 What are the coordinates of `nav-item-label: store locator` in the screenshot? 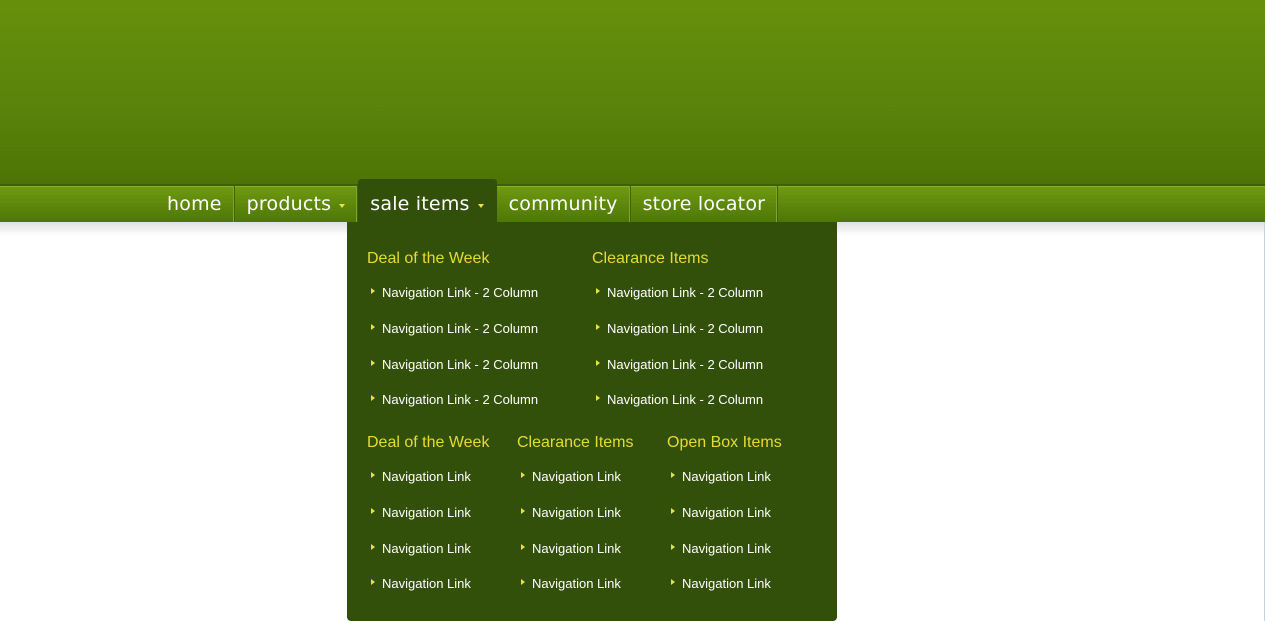 It's located at (704, 204).